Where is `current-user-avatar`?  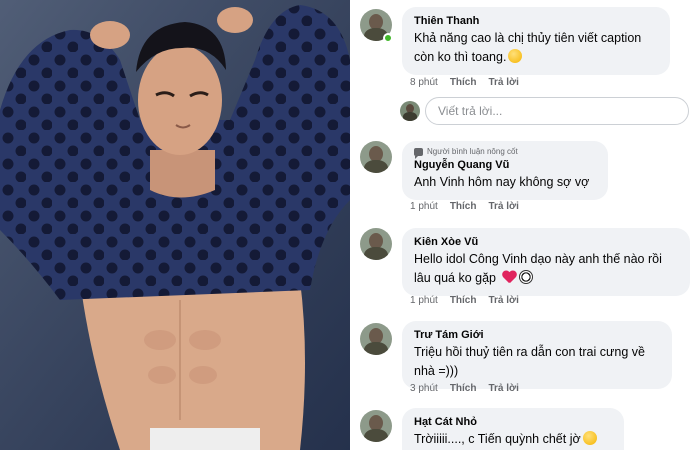 current-user-avatar is located at coordinates (410, 111).